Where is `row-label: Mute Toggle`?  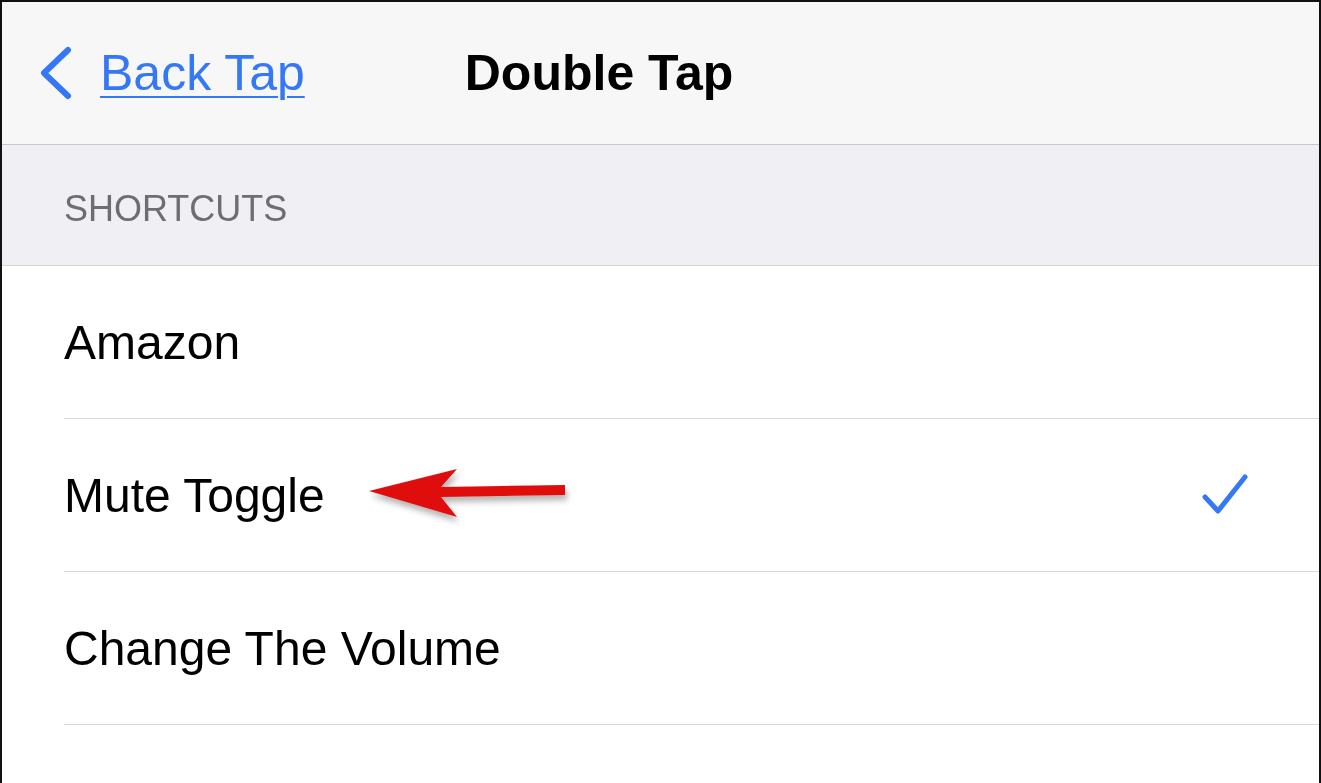 row-label: Mute Toggle is located at coordinates (194, 495).